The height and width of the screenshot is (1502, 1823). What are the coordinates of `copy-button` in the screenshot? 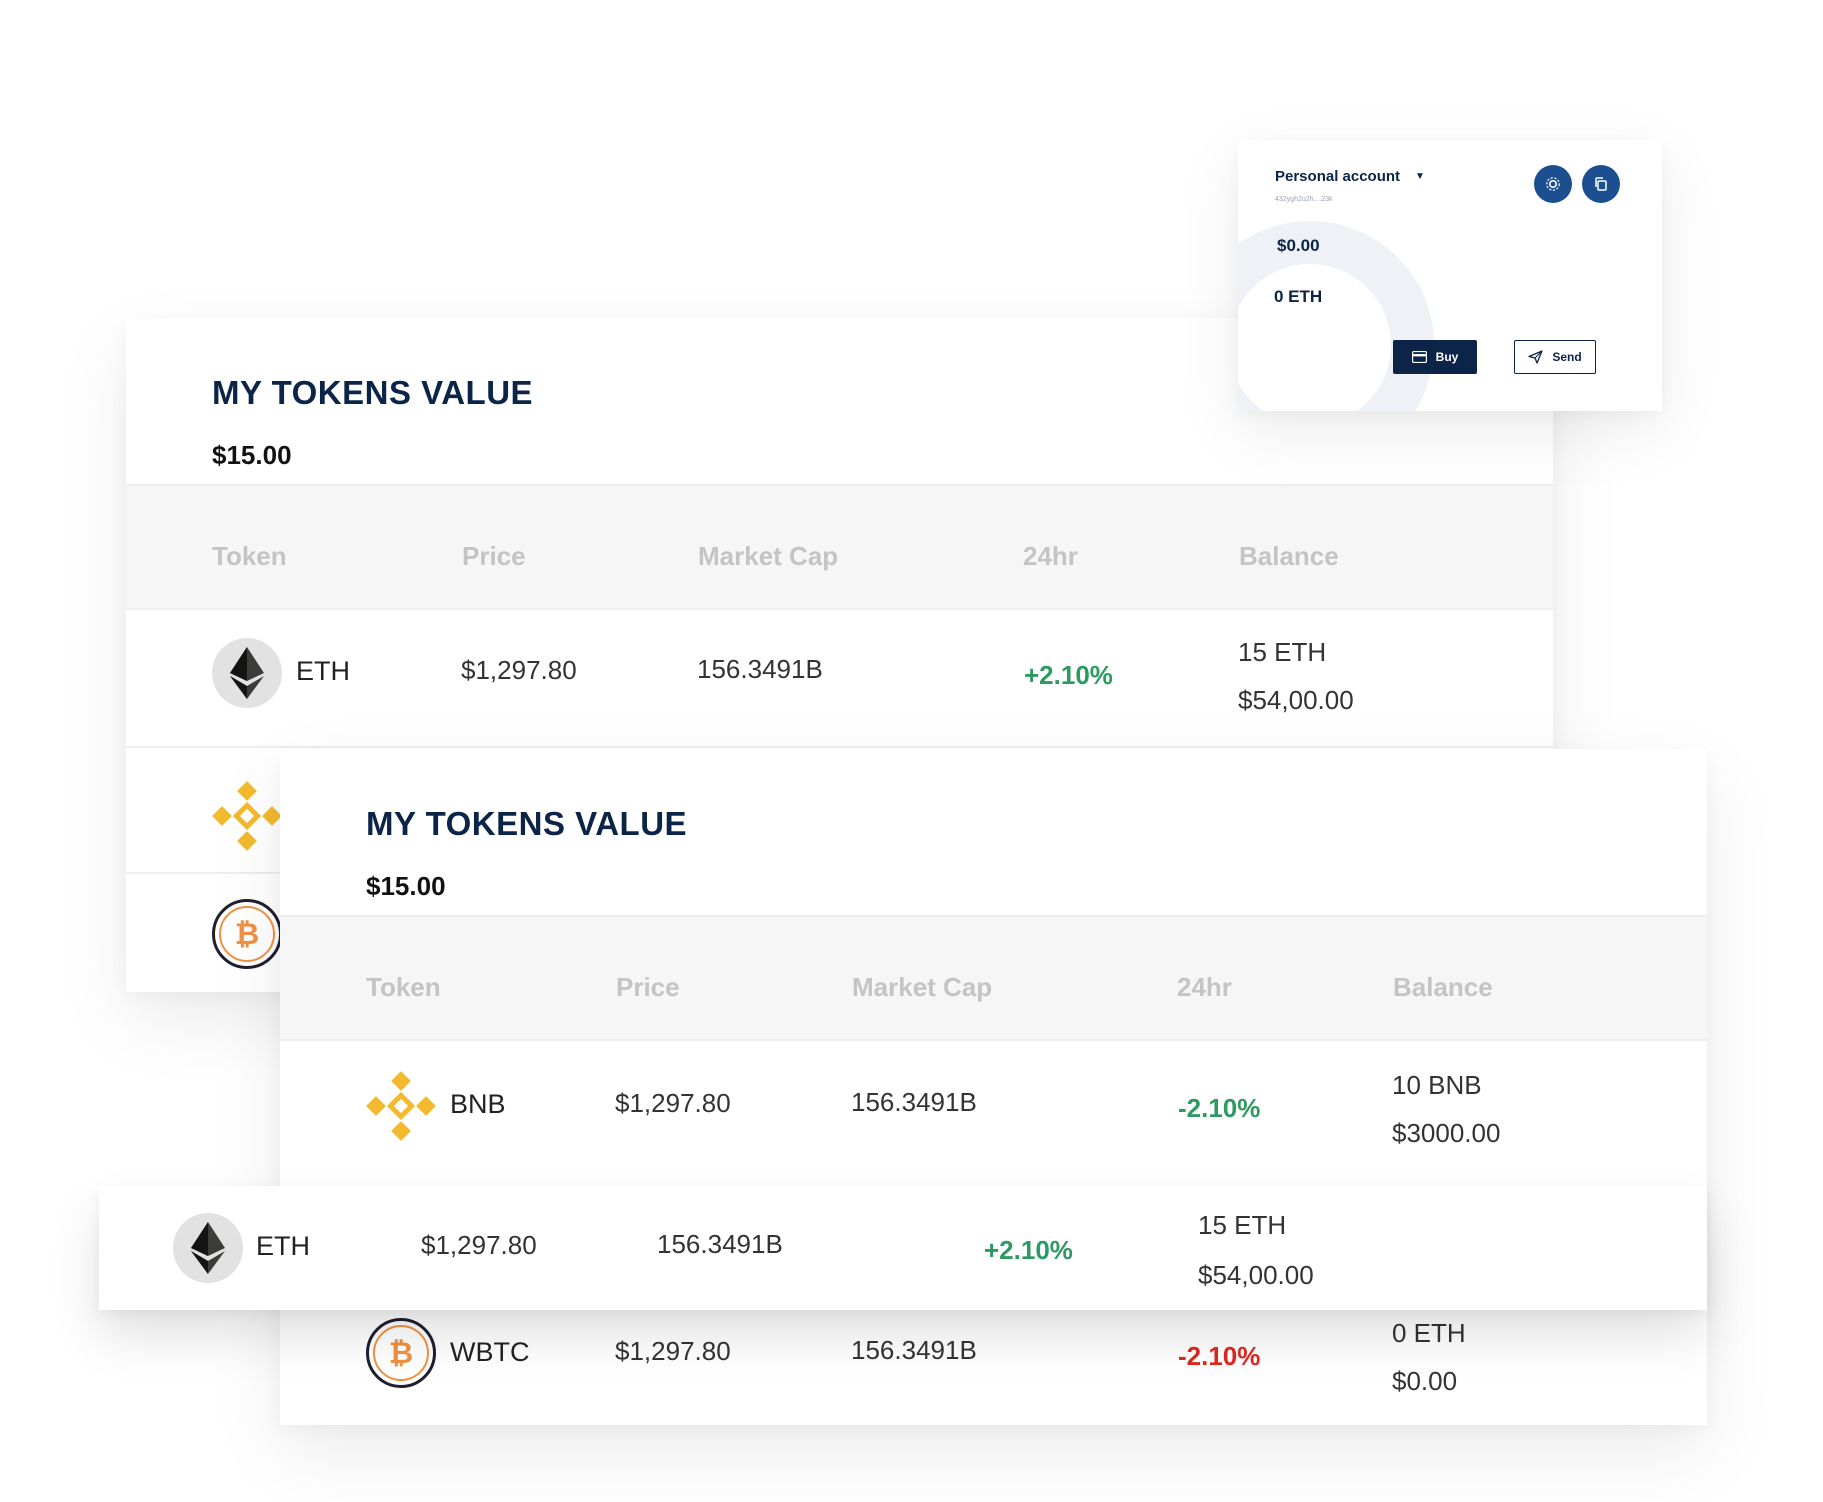 It's located at (1601, 184).